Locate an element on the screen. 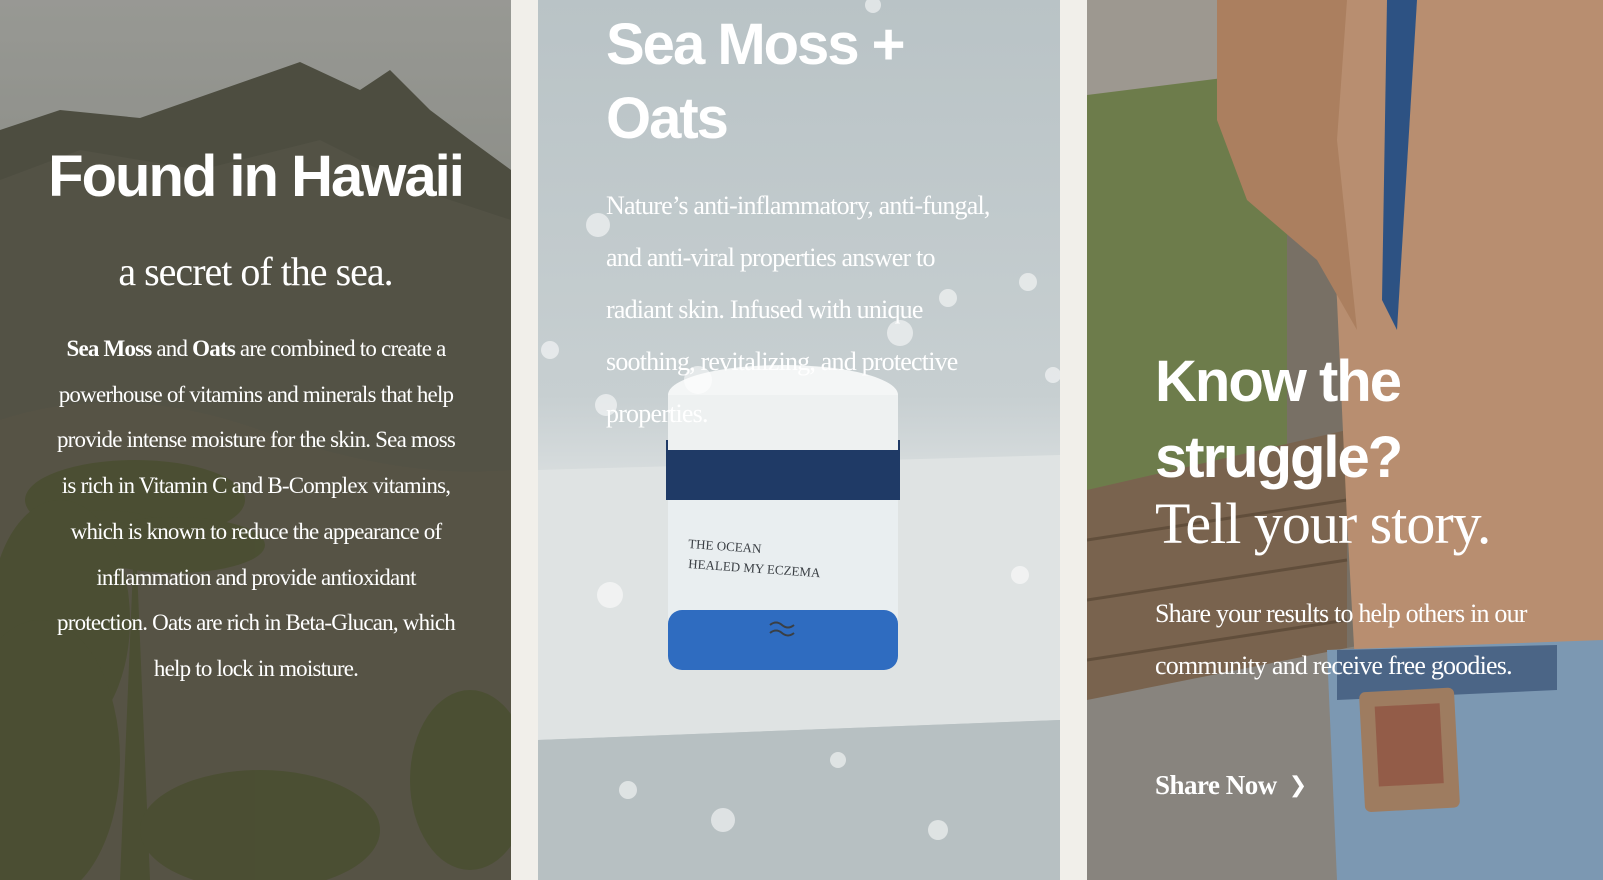 The height and width of the screenshot is (880, 1603). panel-title: Found in Hawaii is located at coordinates (256, 176).